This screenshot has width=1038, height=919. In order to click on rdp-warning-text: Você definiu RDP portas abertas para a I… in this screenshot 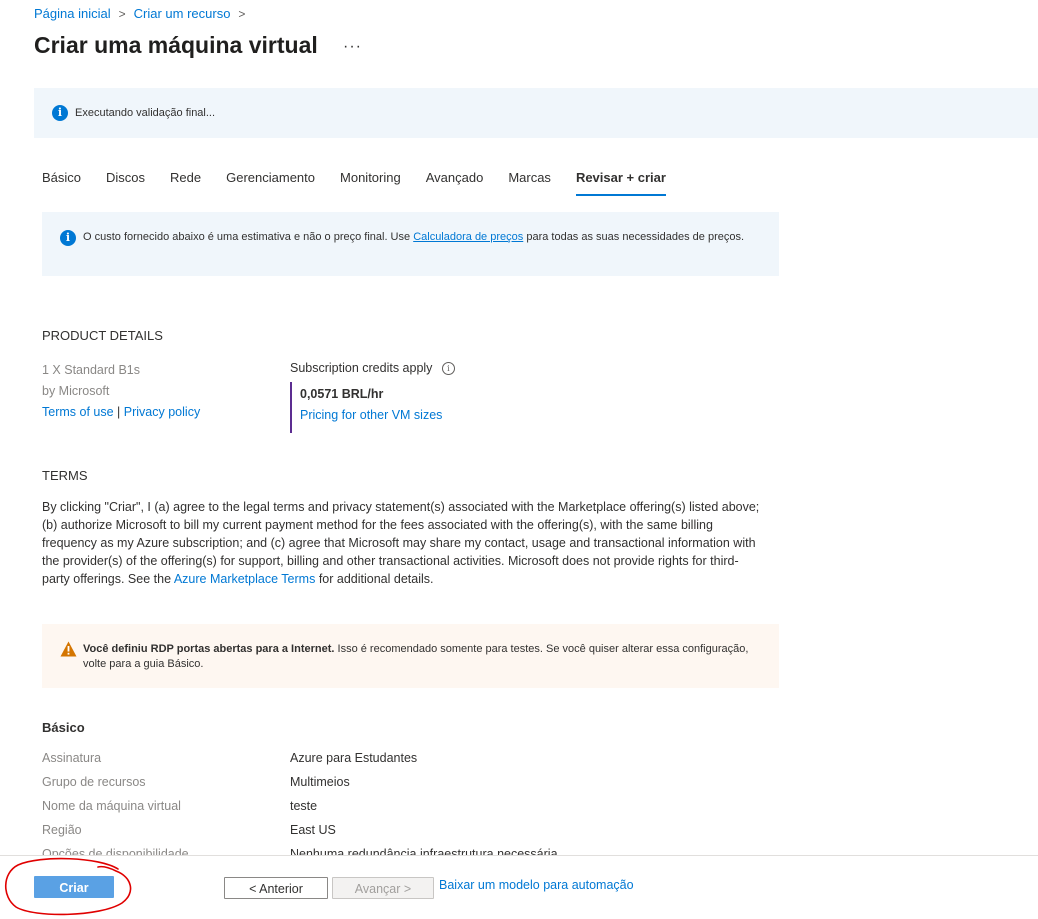, I will do `click(428, 657)`.